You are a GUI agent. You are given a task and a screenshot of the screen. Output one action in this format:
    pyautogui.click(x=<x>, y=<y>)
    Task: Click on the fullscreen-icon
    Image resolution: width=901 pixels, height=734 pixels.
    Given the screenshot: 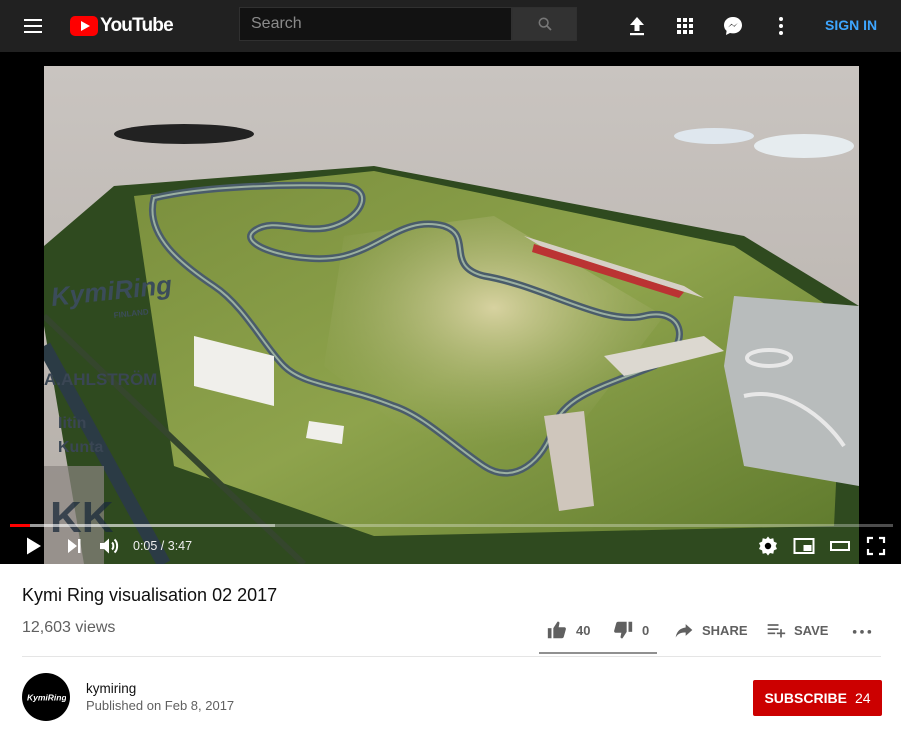 What is the action you would take?
    pyautogui.click(x=876, y=546)
    